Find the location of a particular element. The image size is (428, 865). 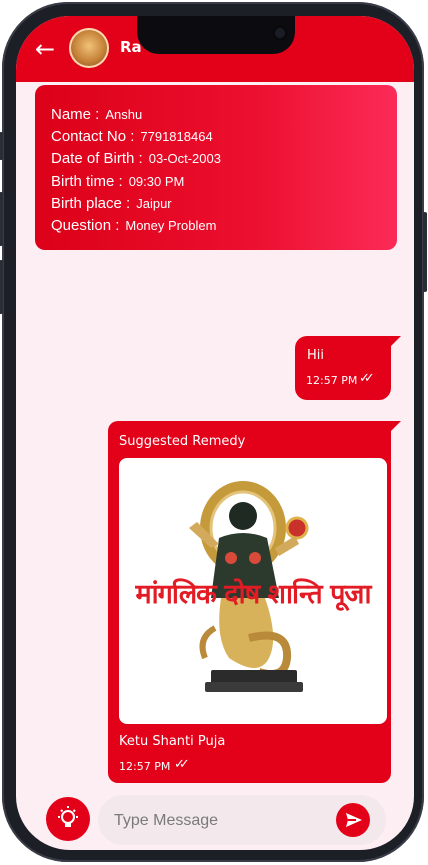

volume-down-button is located at coordinates (1, 287).